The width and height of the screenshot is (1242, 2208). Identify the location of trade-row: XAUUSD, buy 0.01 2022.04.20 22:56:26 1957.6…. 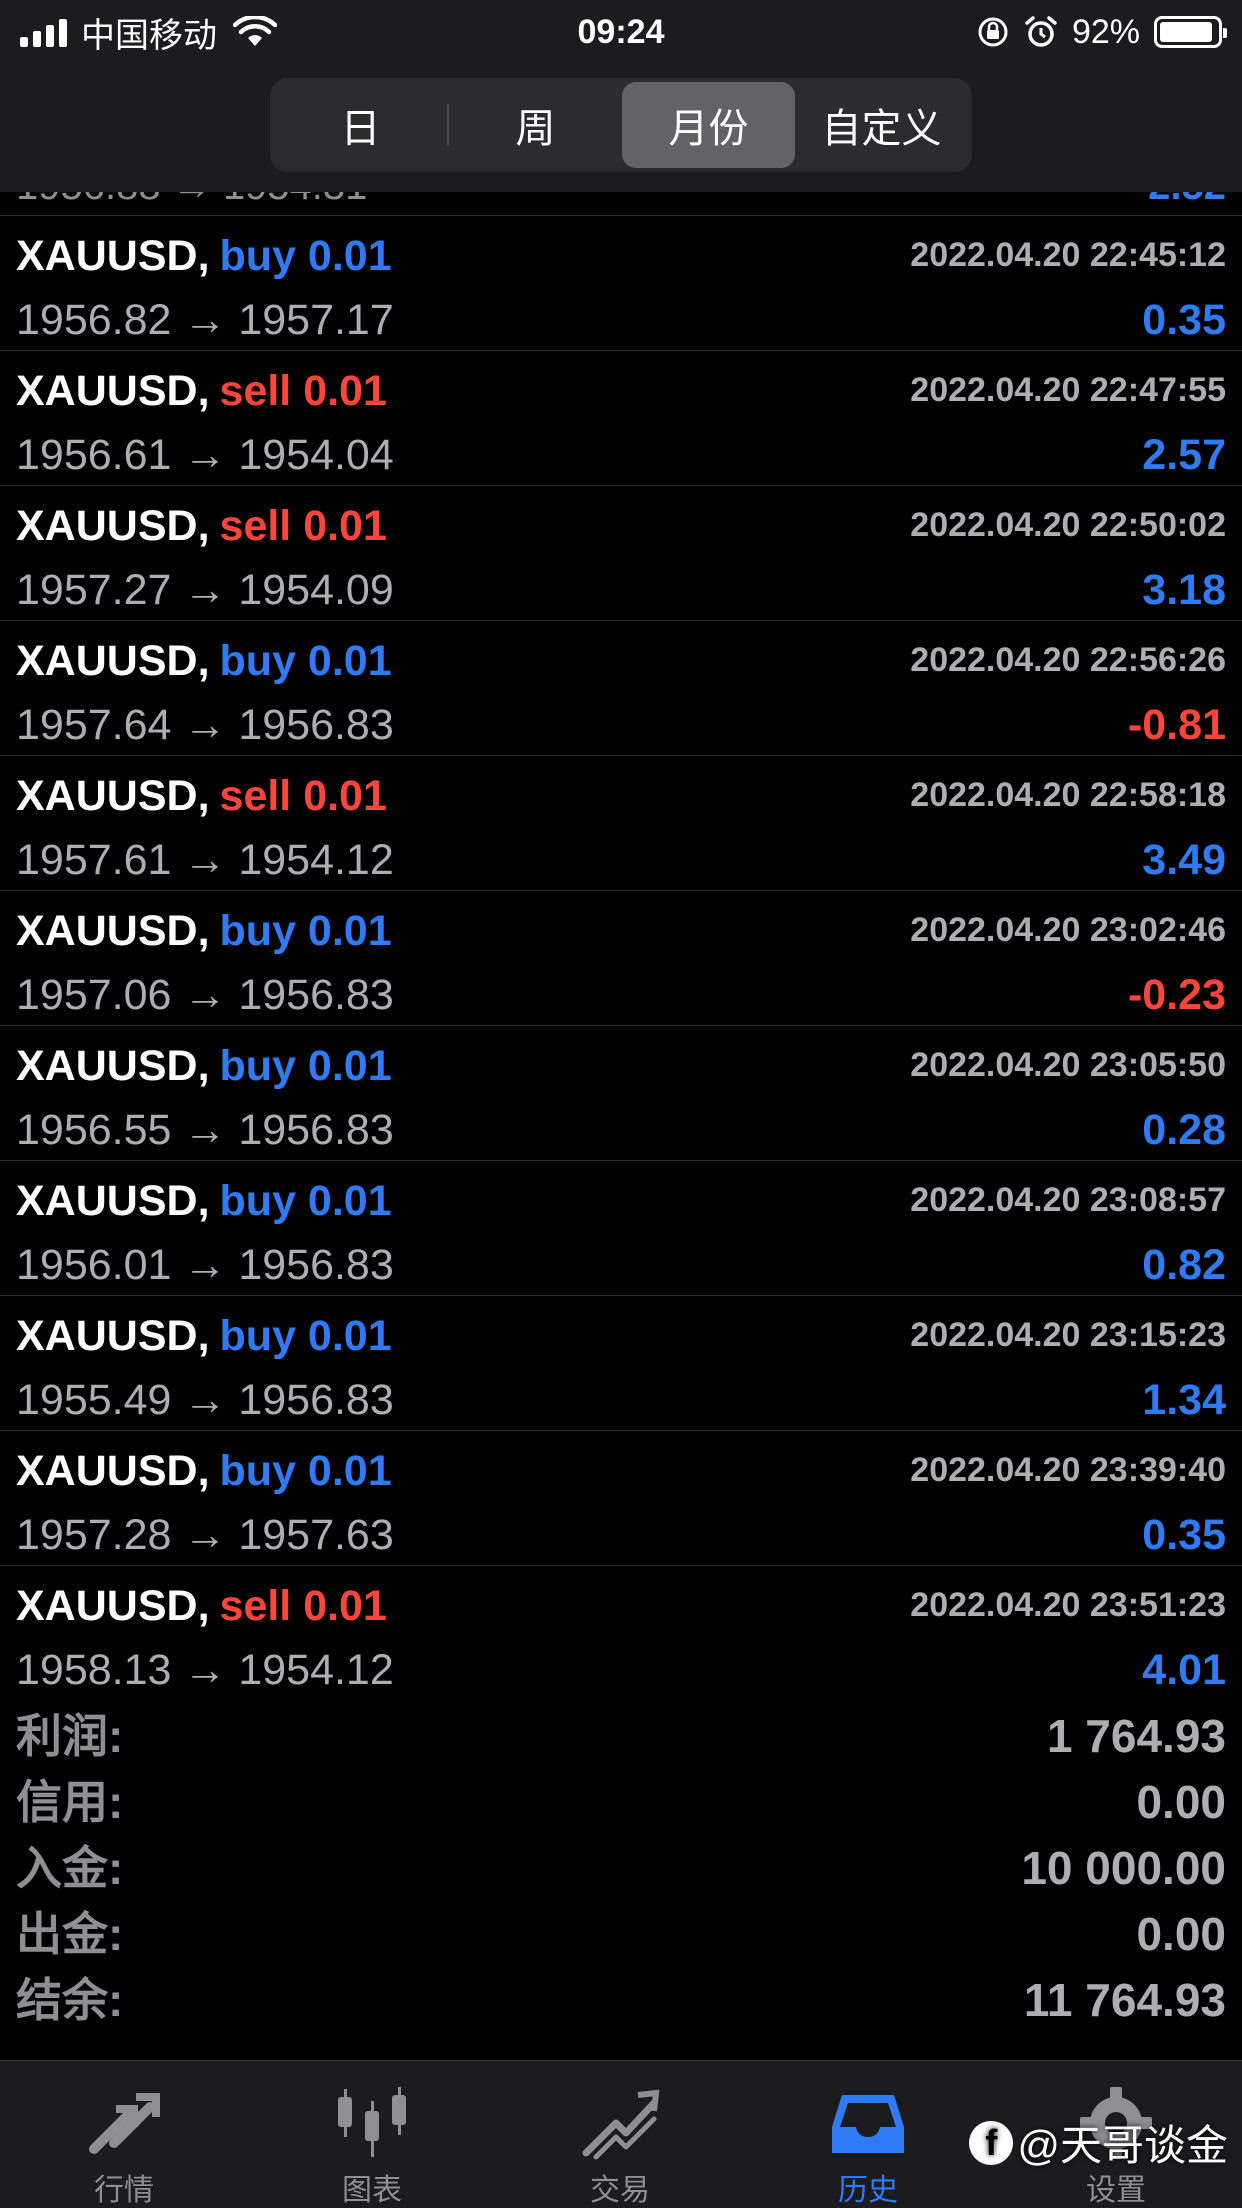
(621, 688).